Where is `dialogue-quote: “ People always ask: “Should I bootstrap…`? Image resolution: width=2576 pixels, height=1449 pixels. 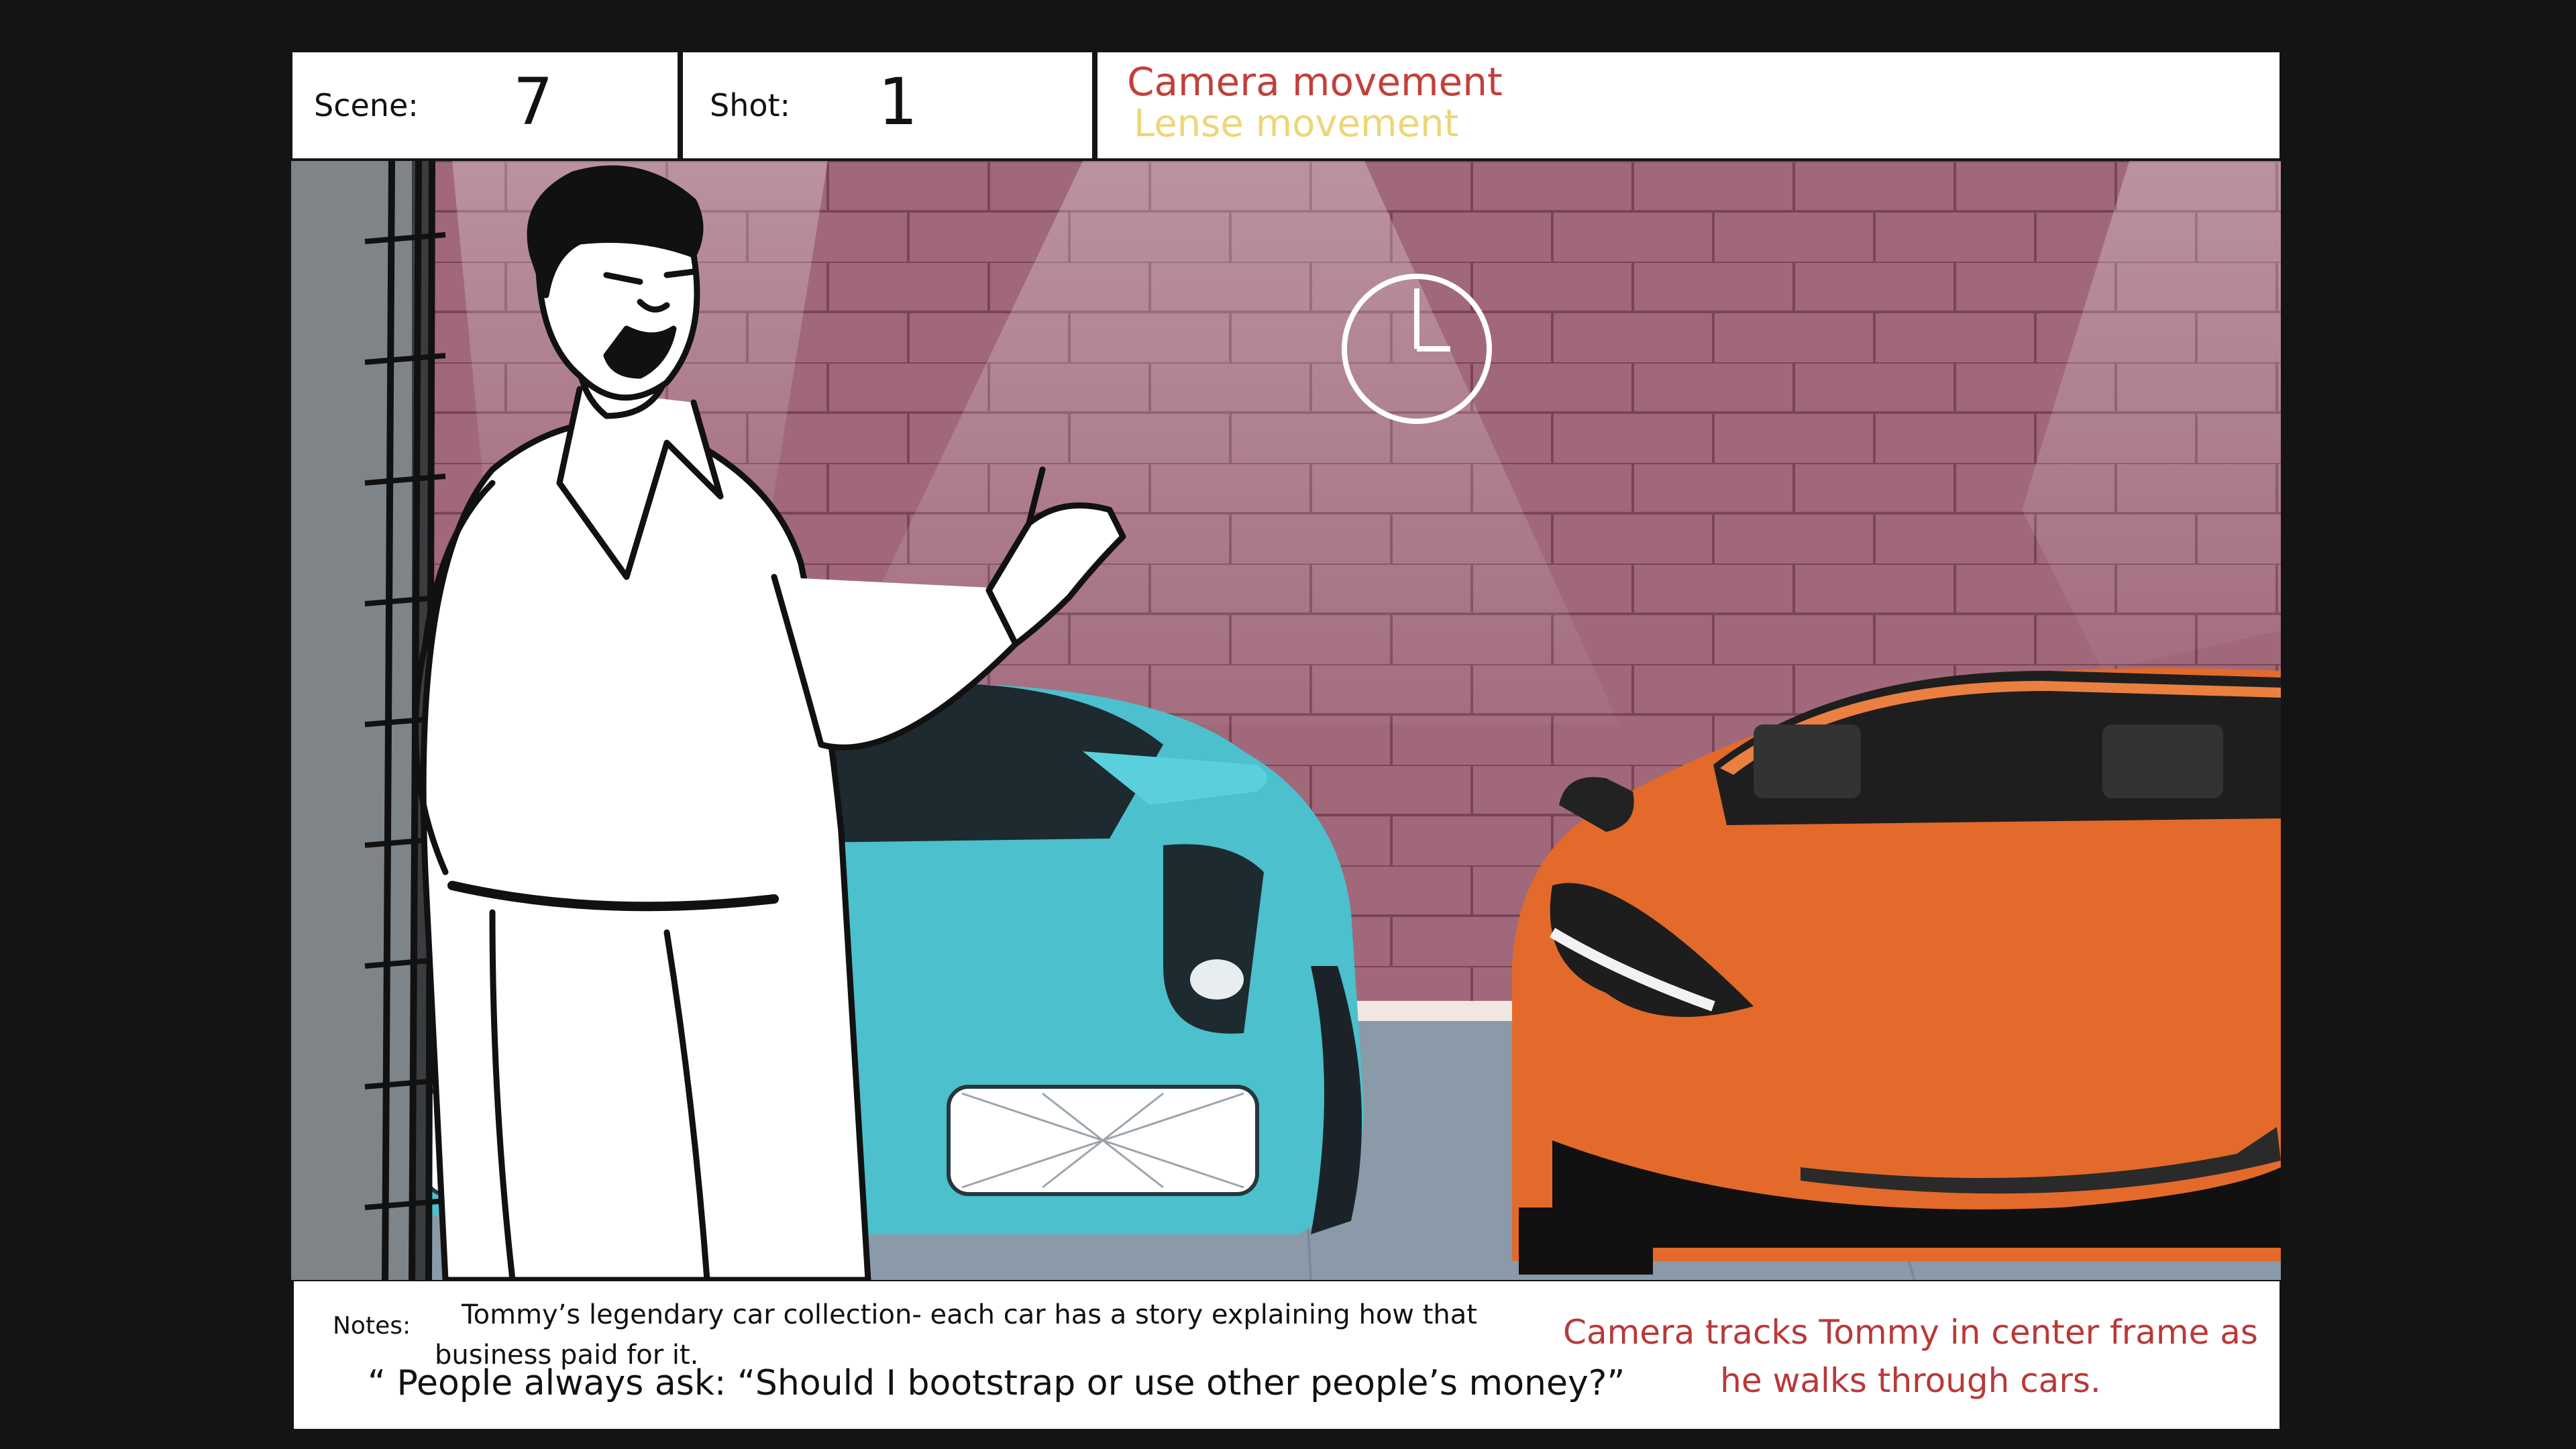 dialogue-quote: “ People always ask: “Should I bootstrap… is located at coordinates (996, 1383).